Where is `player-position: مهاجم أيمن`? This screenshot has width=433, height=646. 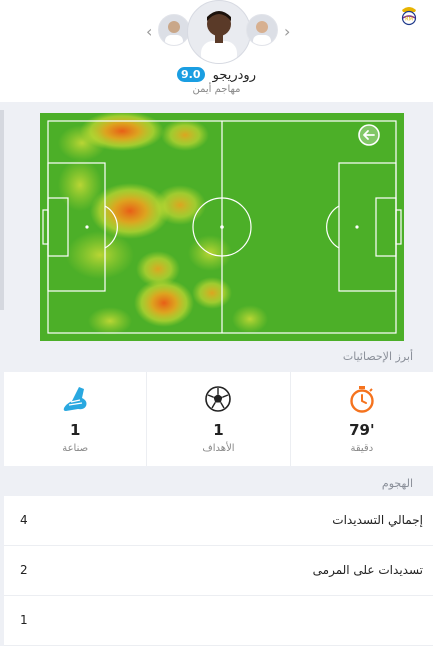
player-position: مهاجم أيمن is located at coordinates (216, 89).